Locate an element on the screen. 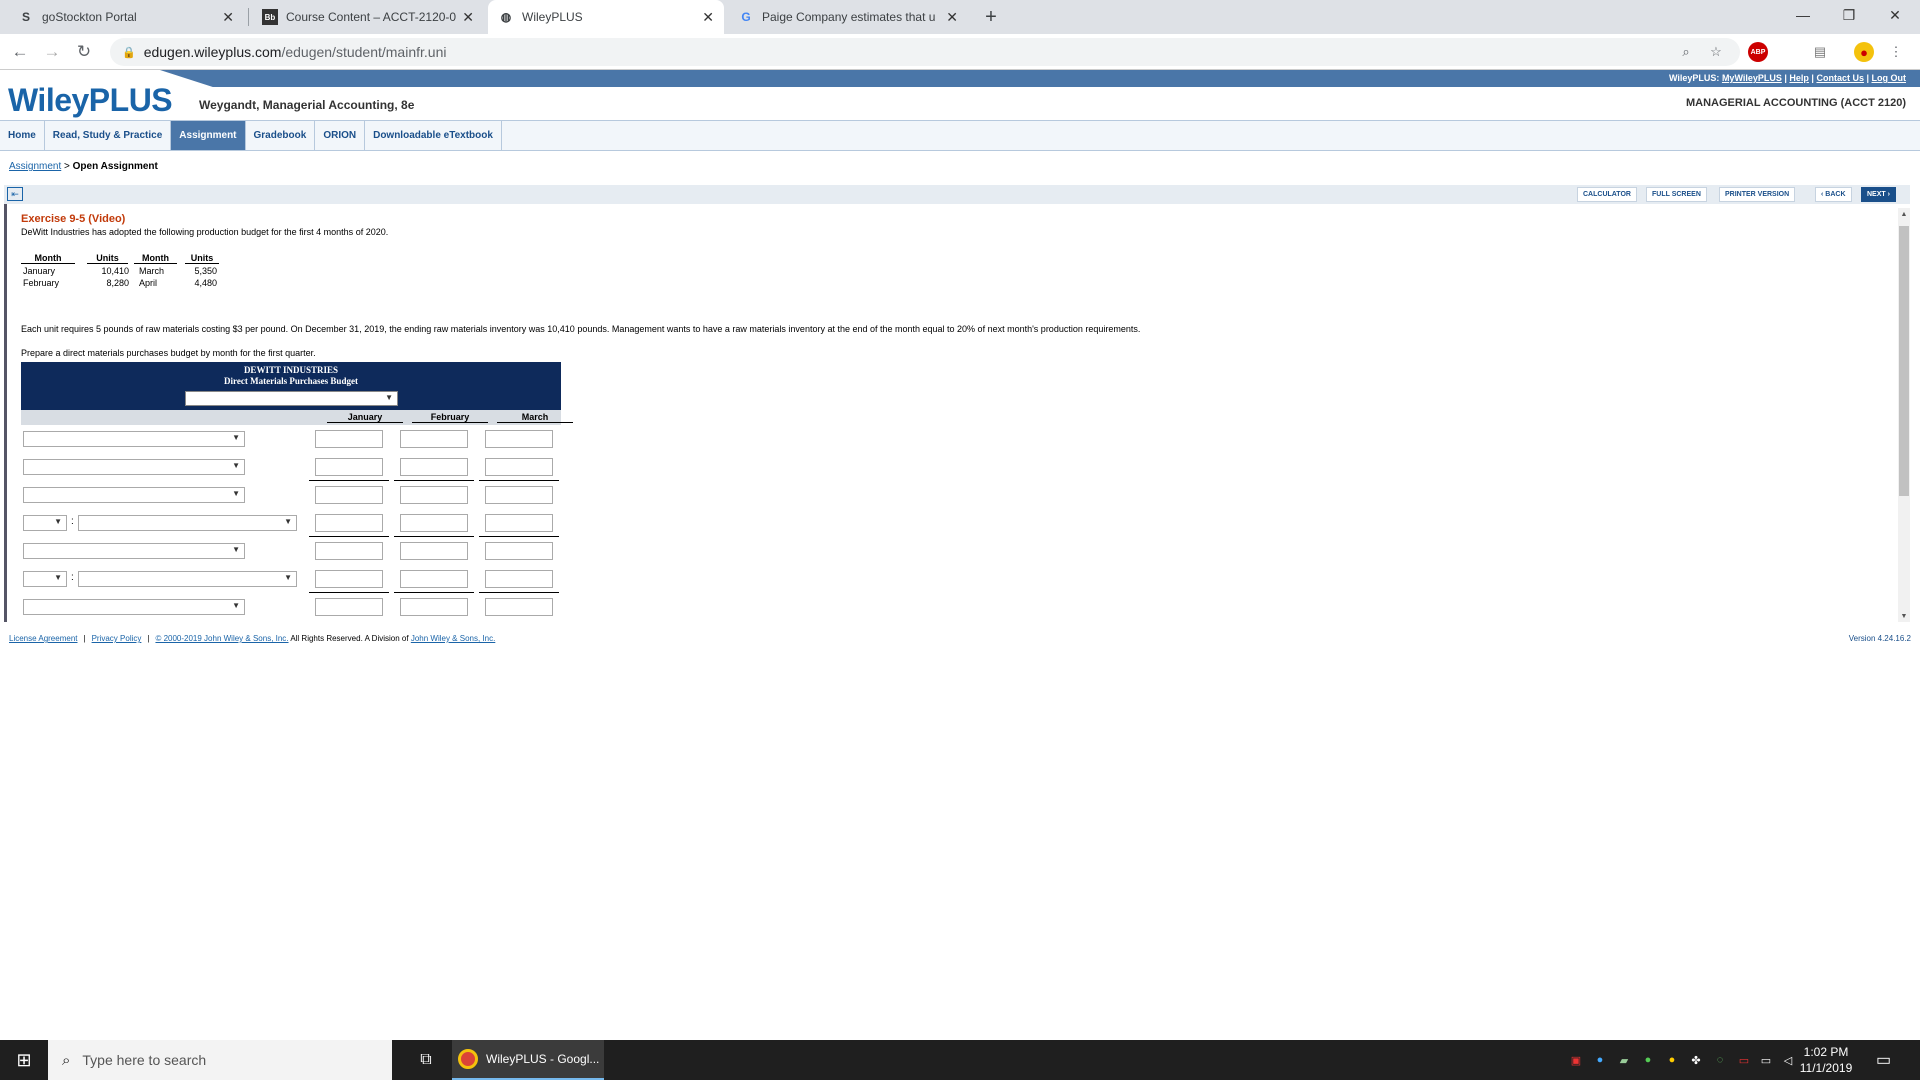 The image size is (1920, 1080). privacy-policy-link: Privacy Policy is located at coordinates (117, 638).